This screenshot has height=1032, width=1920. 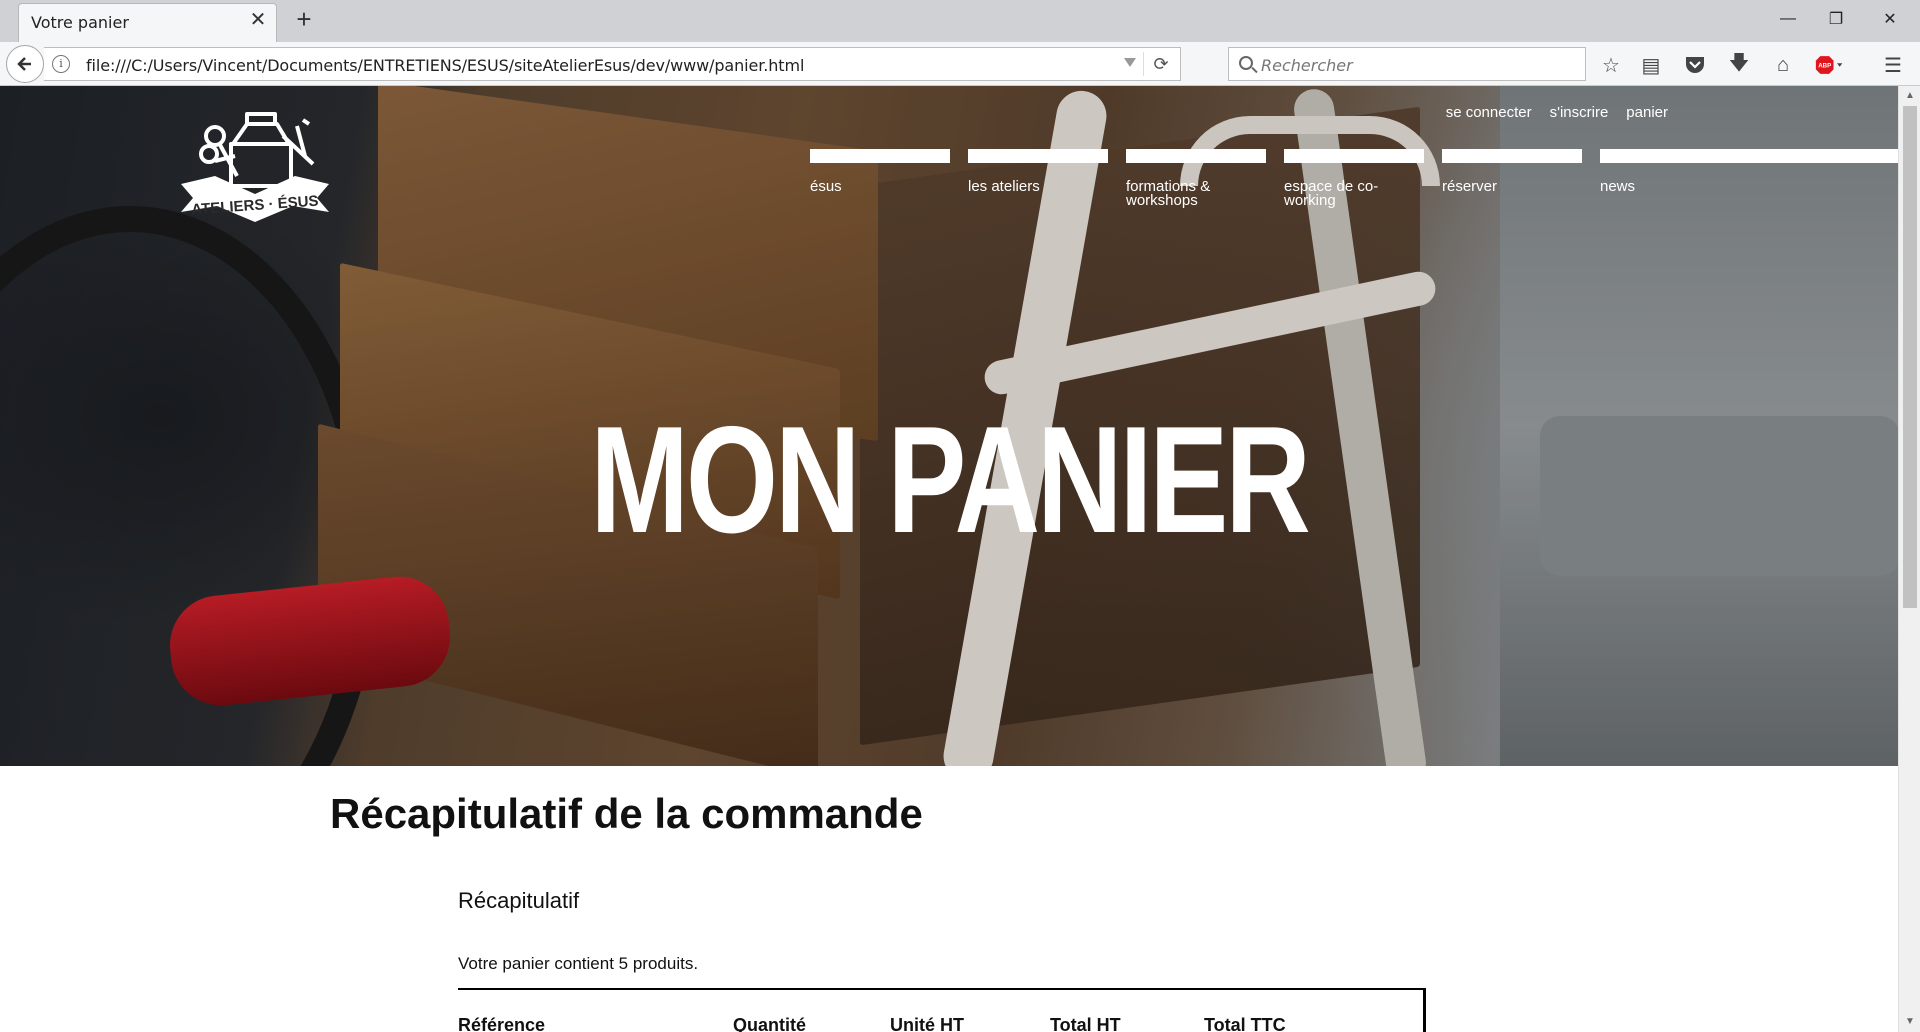 I want to click on tab-bar: Votre panier ✕ + — ❐ ✕, so click(x=960, y=21).